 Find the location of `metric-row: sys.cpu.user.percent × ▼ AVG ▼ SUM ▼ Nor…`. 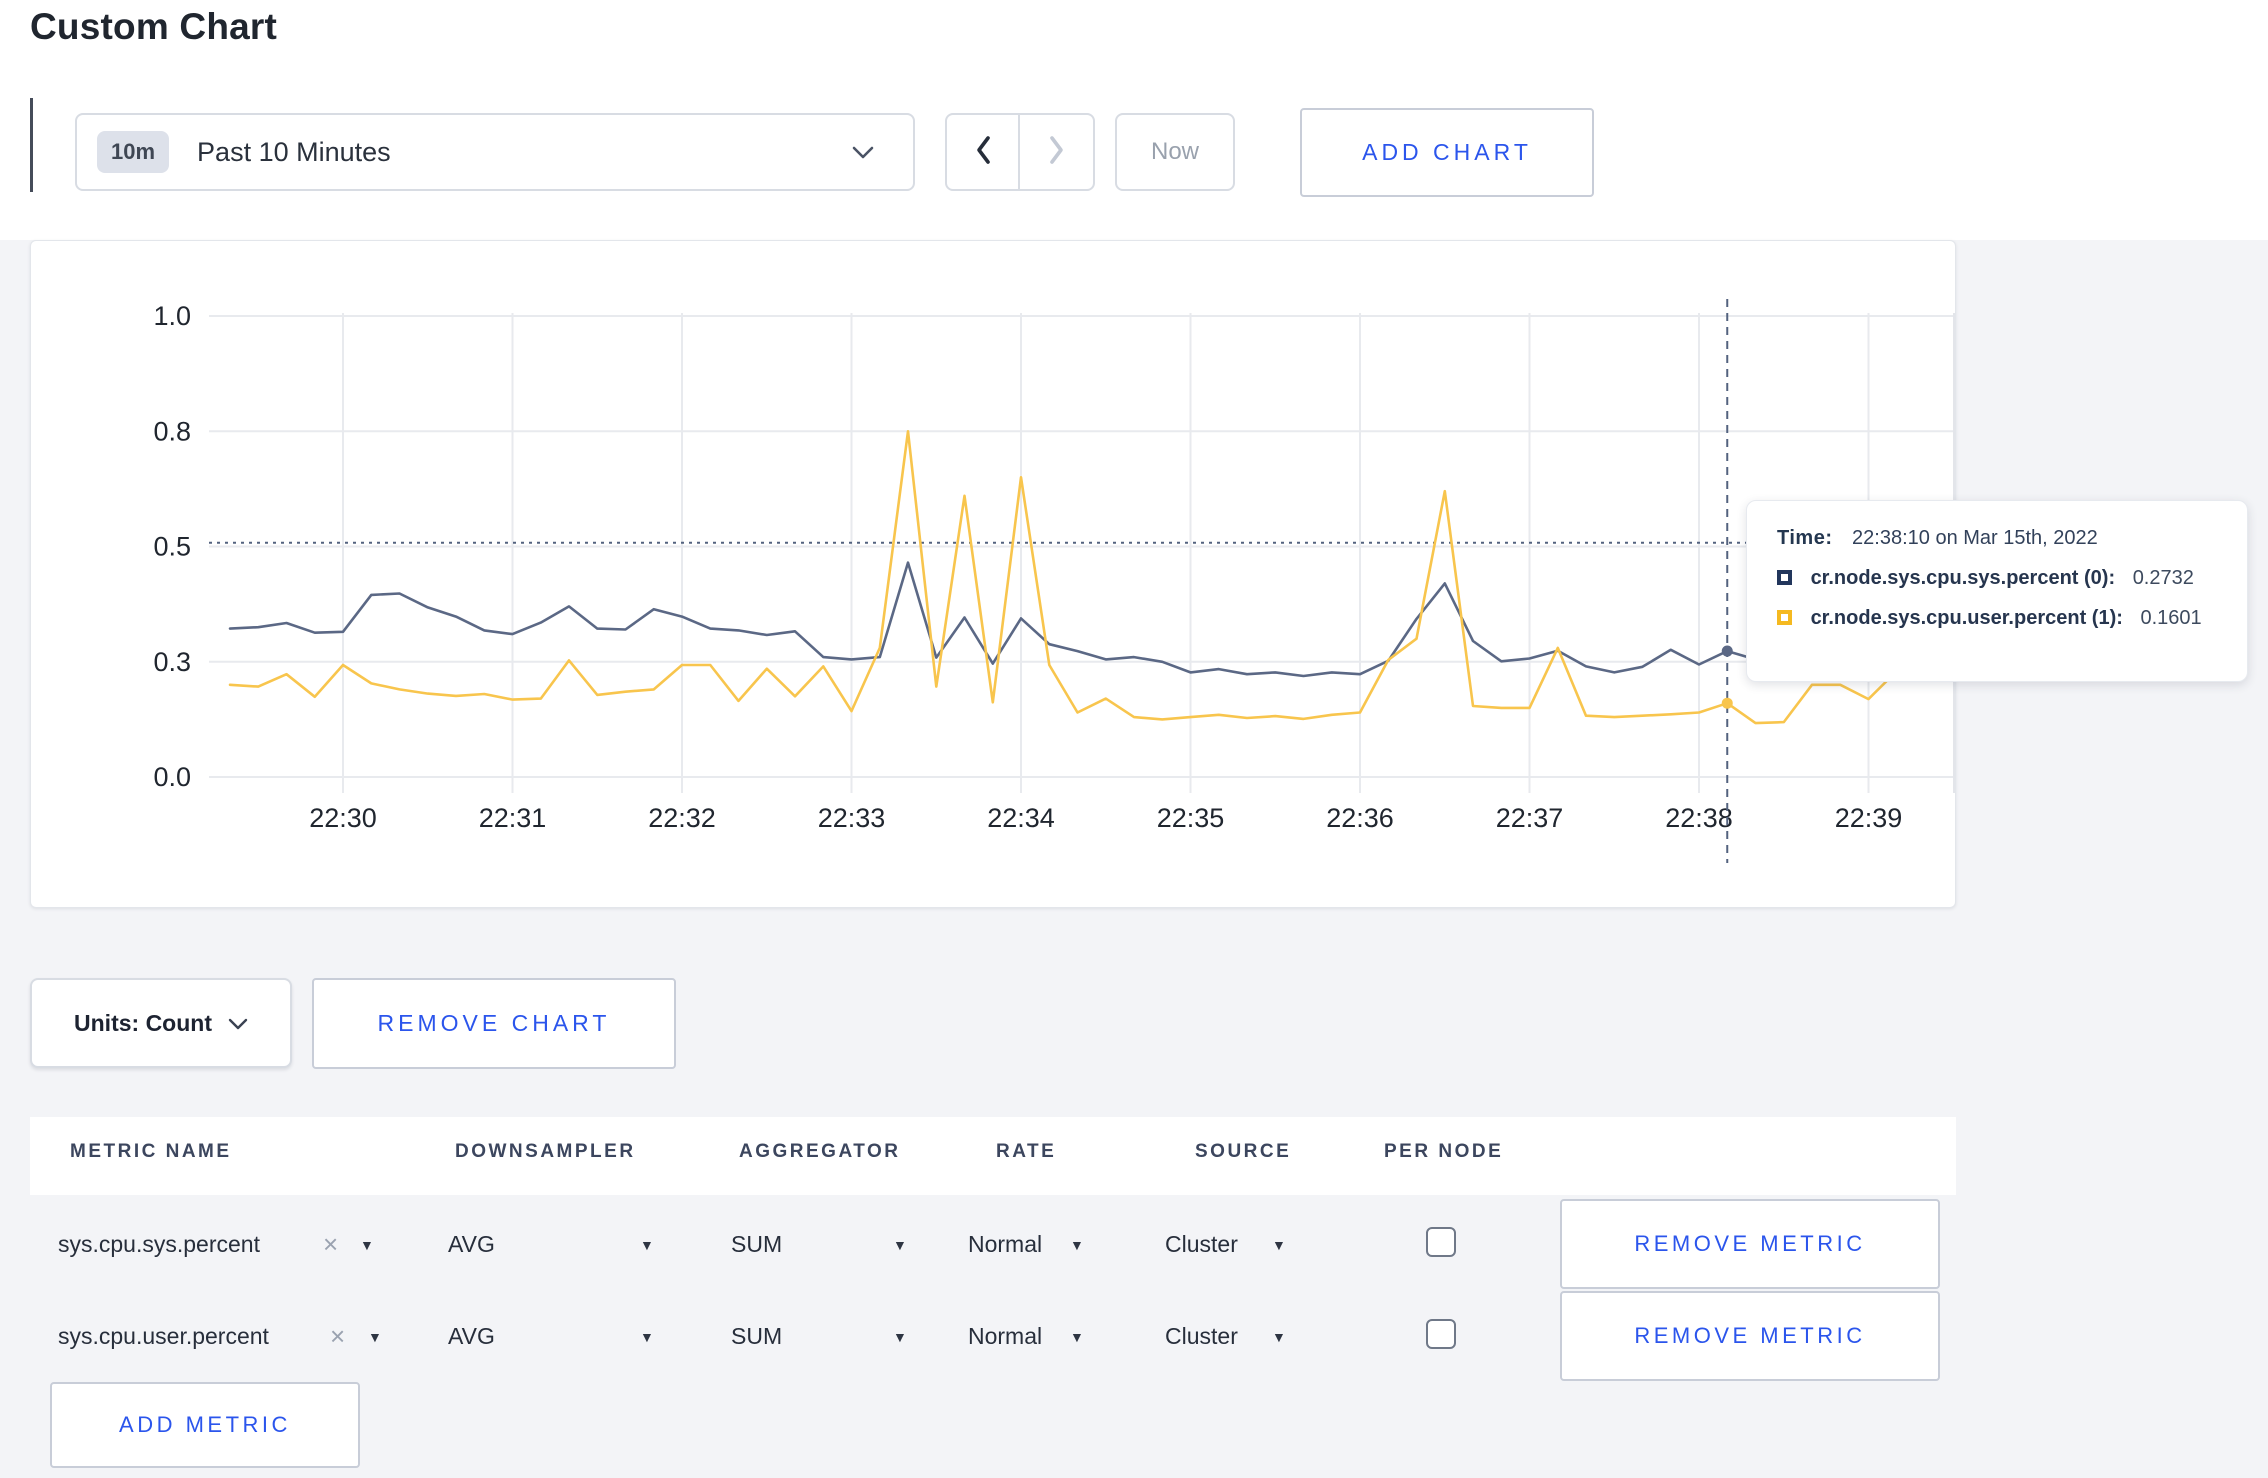

metric-row: sys.cpu.user.percent × ▼ AVG ▼ SUM ▼ Nor… is located at coordinates (1134, 1337).